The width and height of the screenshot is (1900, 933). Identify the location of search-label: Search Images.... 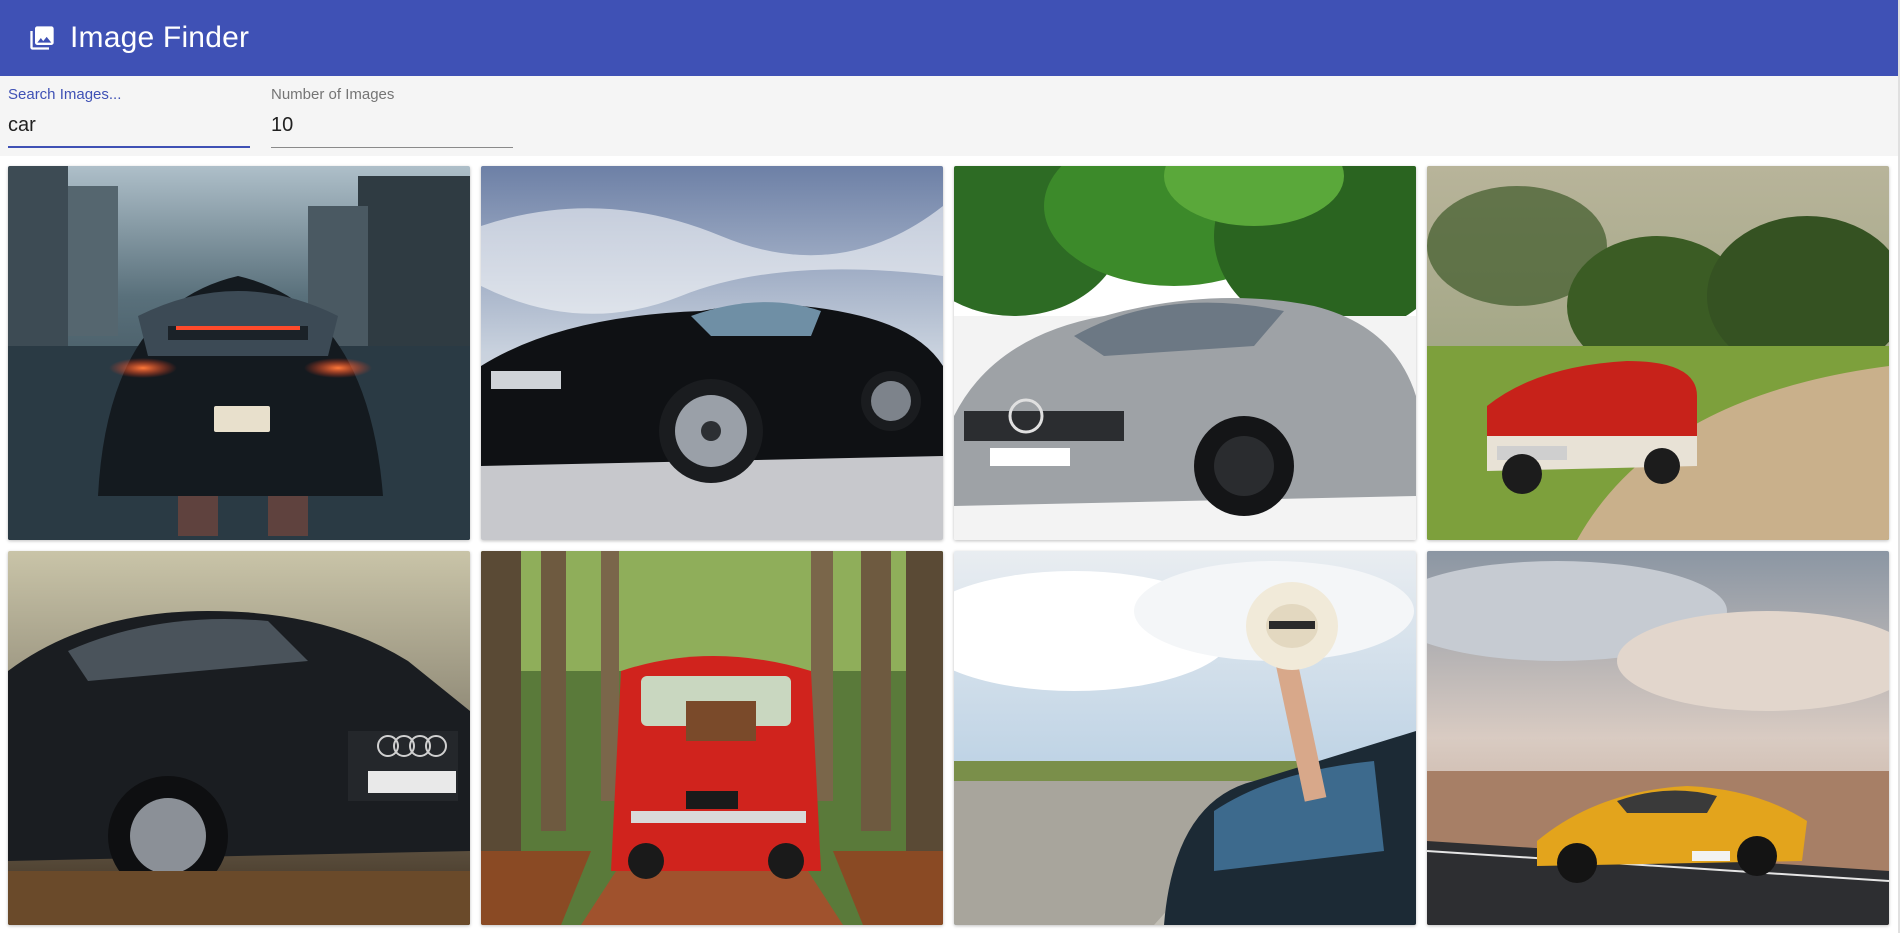
(65, 94).